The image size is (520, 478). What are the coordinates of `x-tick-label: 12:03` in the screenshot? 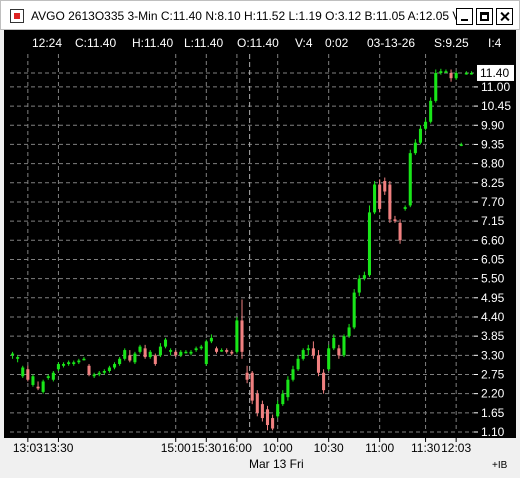 It's located at (456, 448).